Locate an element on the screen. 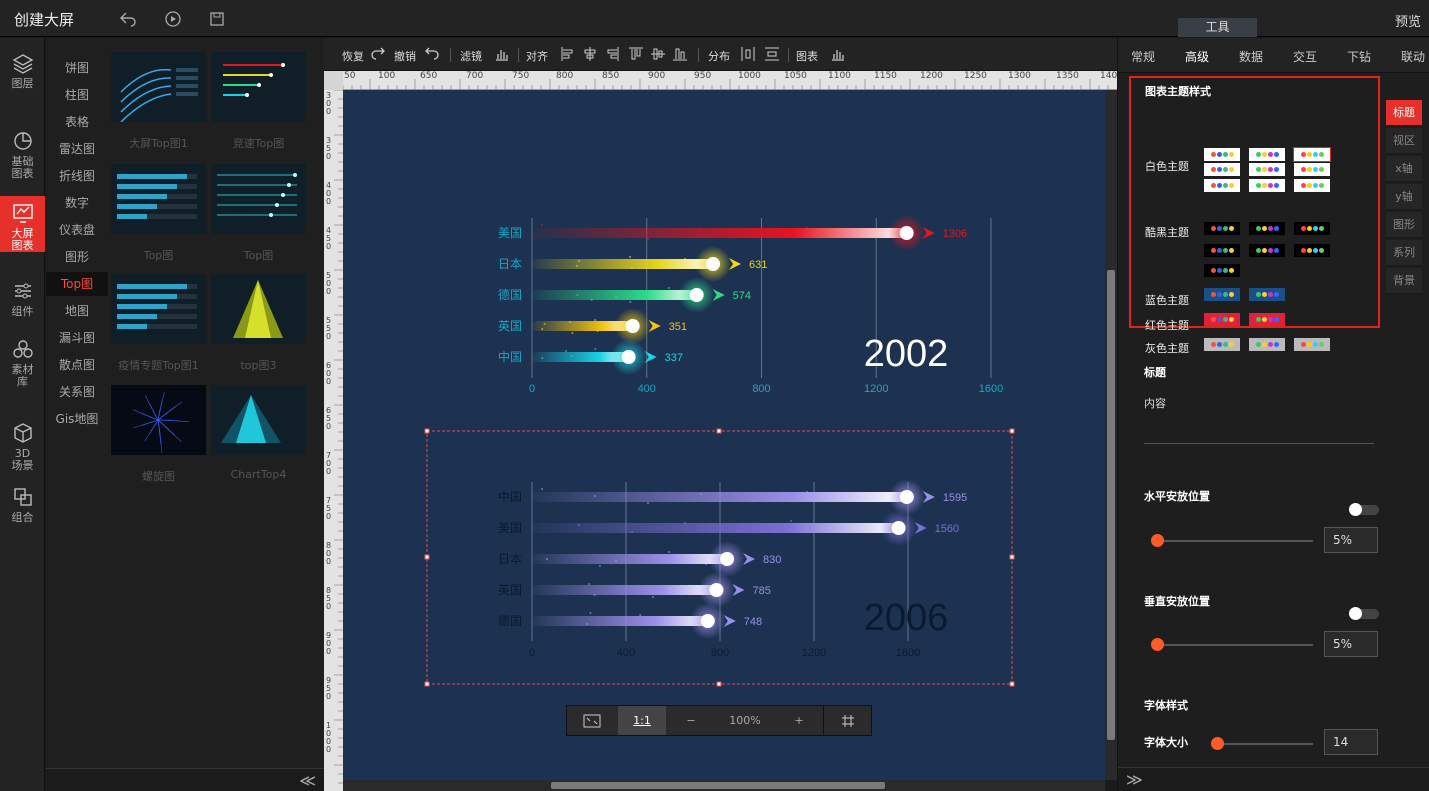 This screenshot has width=1429, height=791. v-position-value: 5% is located at coordinates (1351, 644).